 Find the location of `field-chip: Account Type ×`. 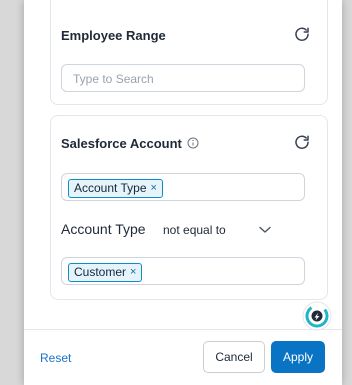

field-chip: Account Type × is located at coordinates (115, 188).